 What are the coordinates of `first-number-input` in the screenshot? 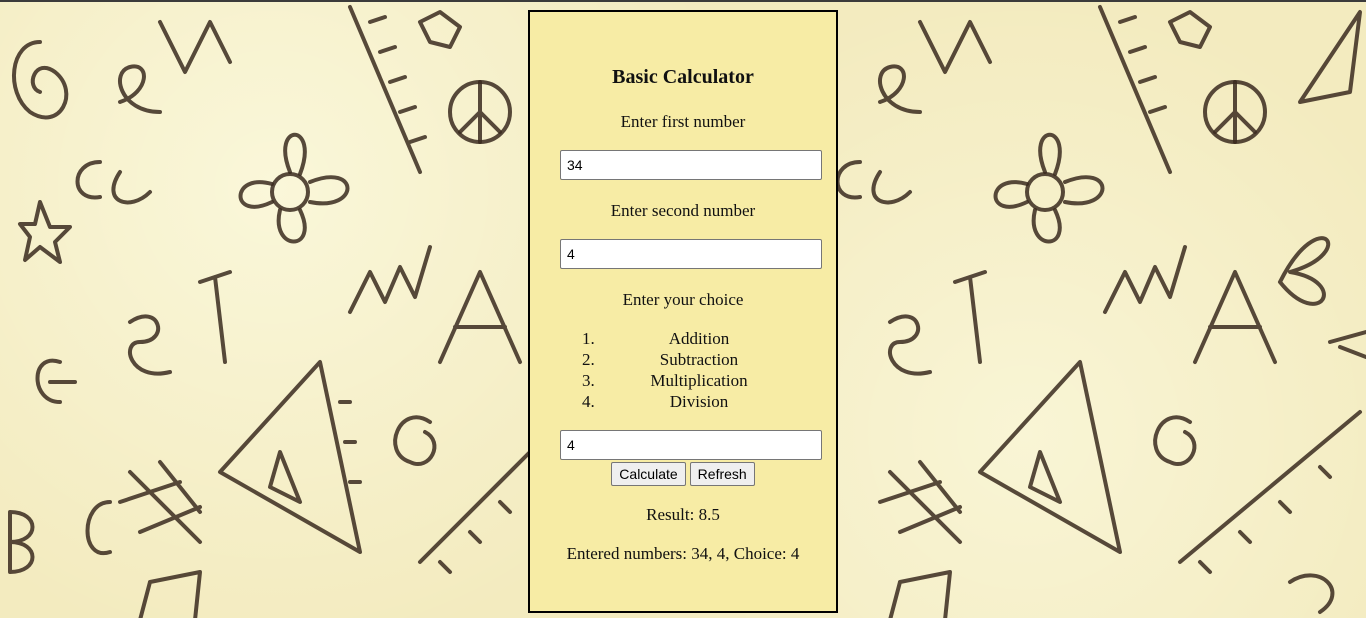 It's located at (691, 165).